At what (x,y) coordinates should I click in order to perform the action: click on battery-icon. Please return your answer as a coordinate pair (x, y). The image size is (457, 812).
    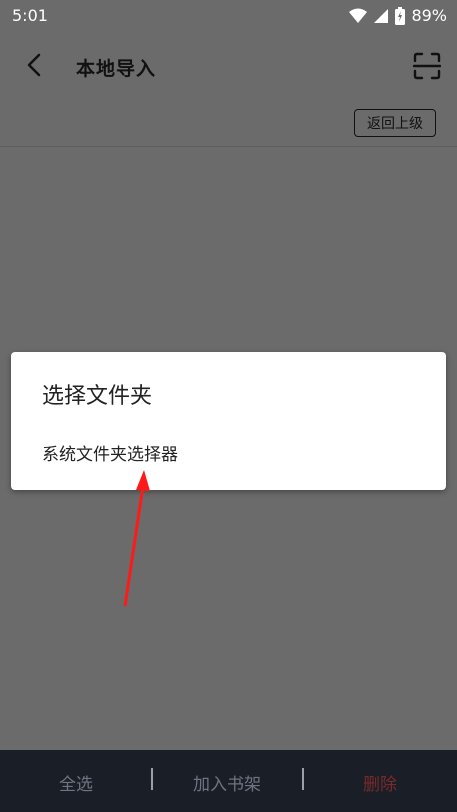
    Looking at the image, I should click on (400, 15).